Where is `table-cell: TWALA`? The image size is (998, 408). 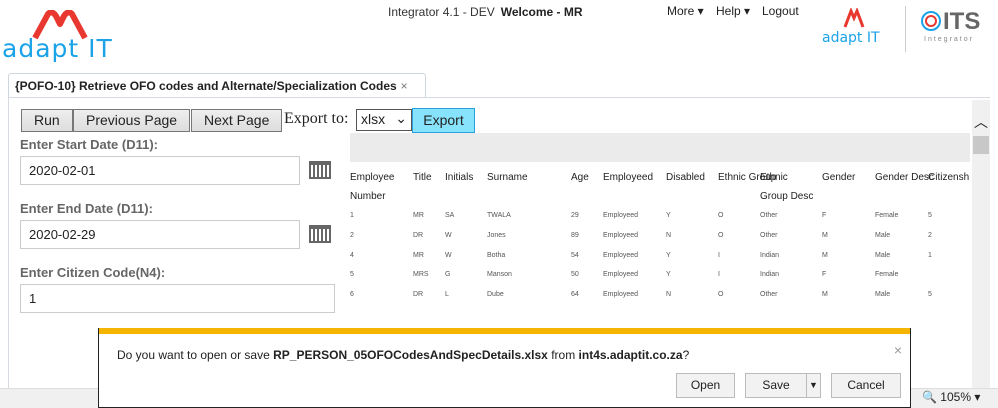
table-cell: TWALA is located at coordinates (499, 215).